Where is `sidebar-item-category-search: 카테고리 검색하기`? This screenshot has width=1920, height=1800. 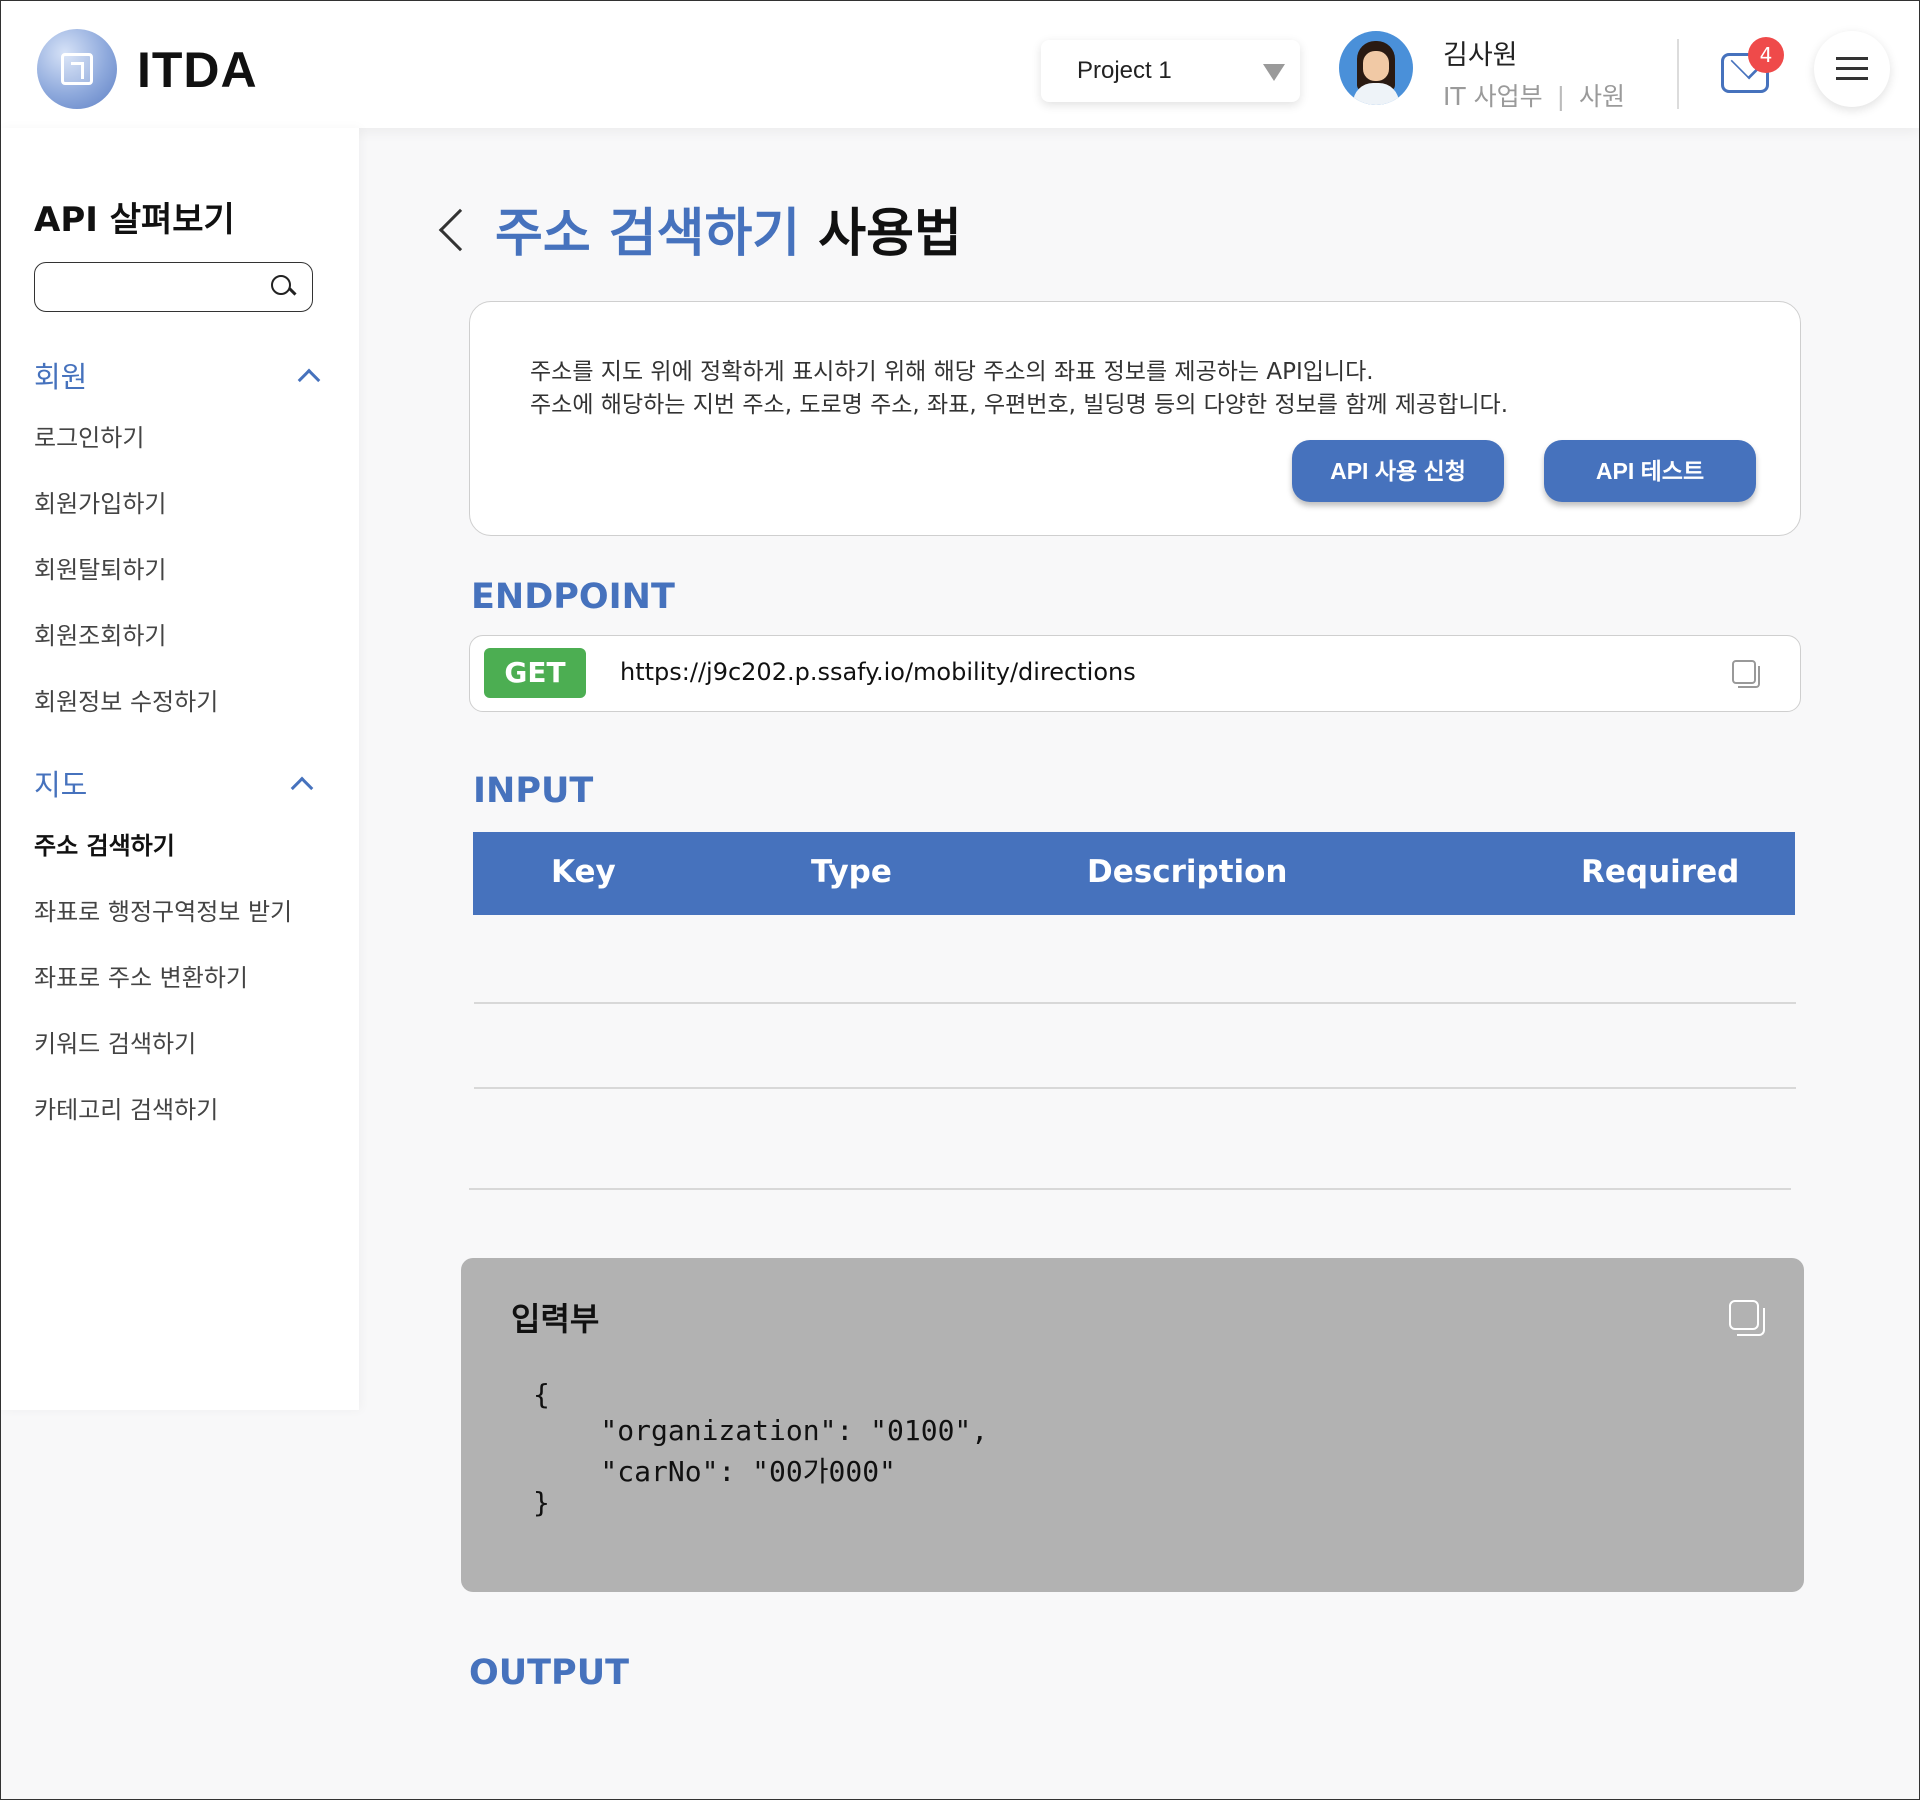 sidebar-item-category-search: 카테고리 검색하기 is located at coordinates (126, 1107).